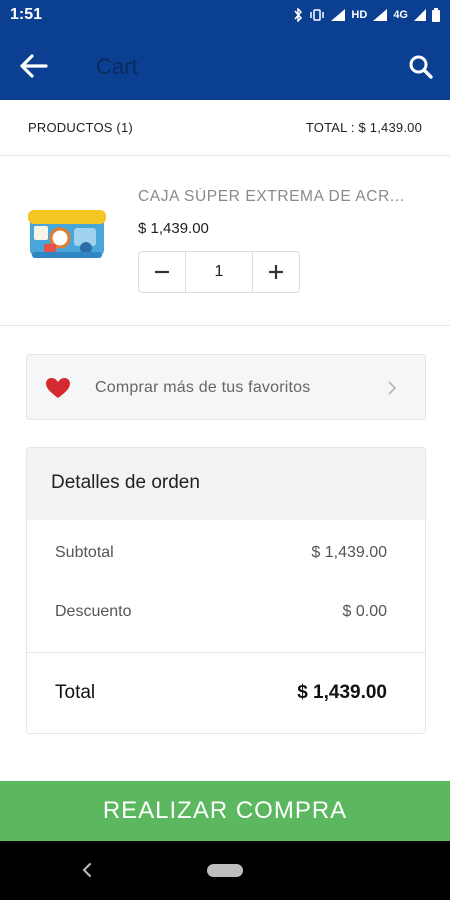 Image resolution: width=450 pixels, height=900 pixels. I want to click on quantity-stepper: 1, so click(219, 272).